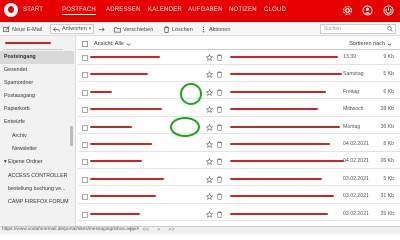 The height and width of the screenshot is (240, 400). Describe the element at coordinates (388, 74) in the screenshot. I see `row-size: 5 Kb` at that location.